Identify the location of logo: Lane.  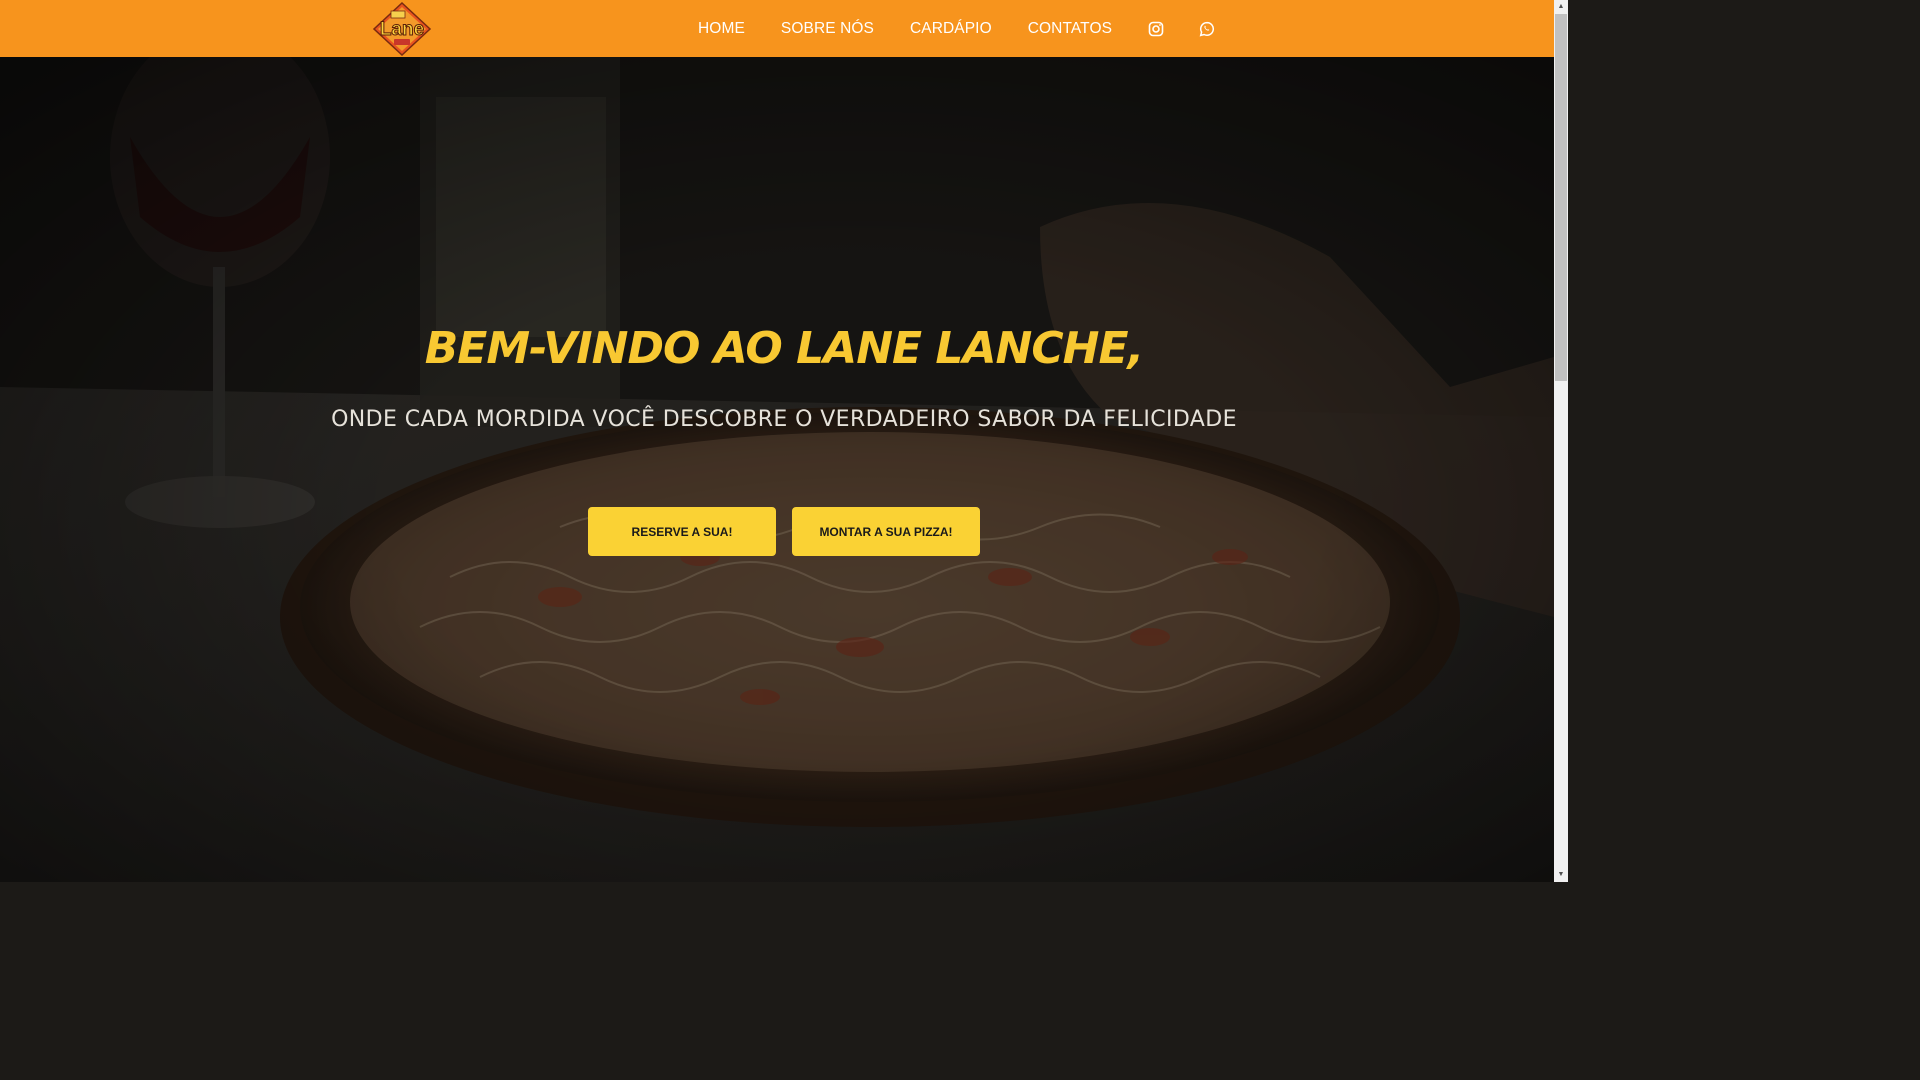
(402, 29).